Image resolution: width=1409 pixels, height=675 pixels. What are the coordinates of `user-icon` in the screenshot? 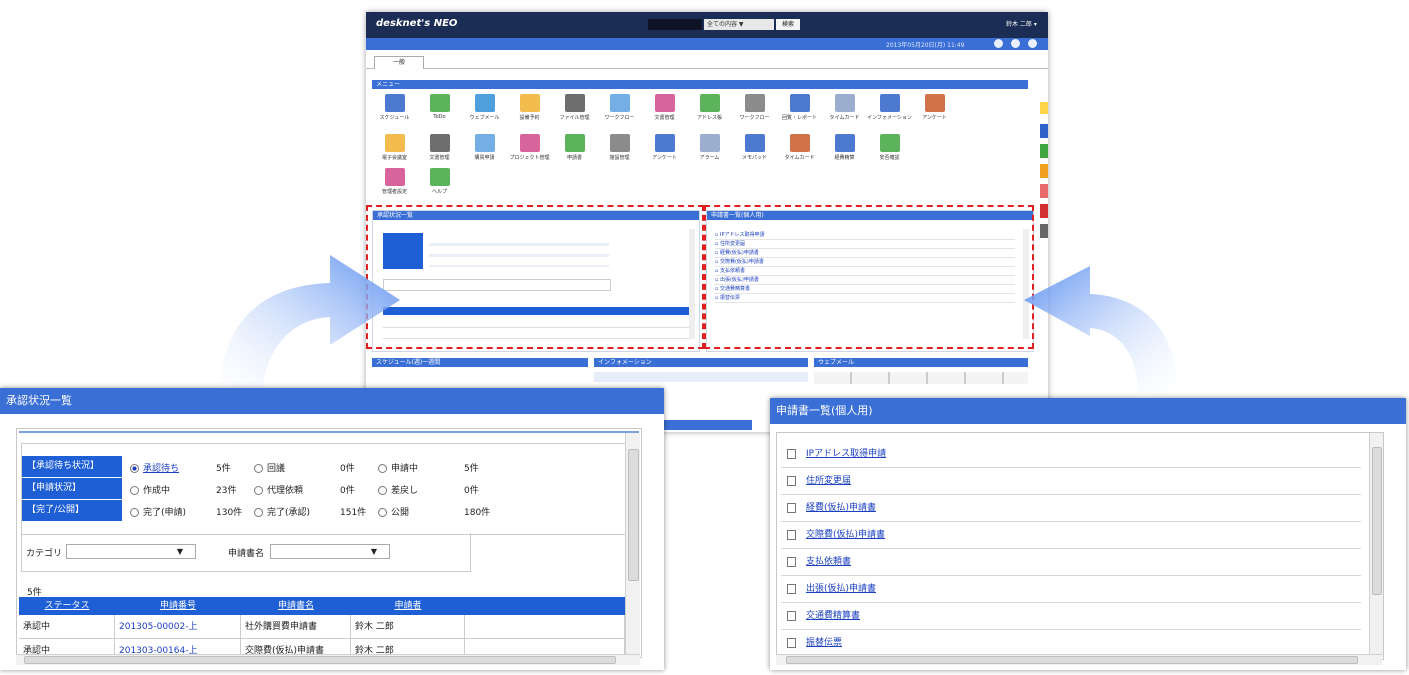 It's located at (1032, 43).